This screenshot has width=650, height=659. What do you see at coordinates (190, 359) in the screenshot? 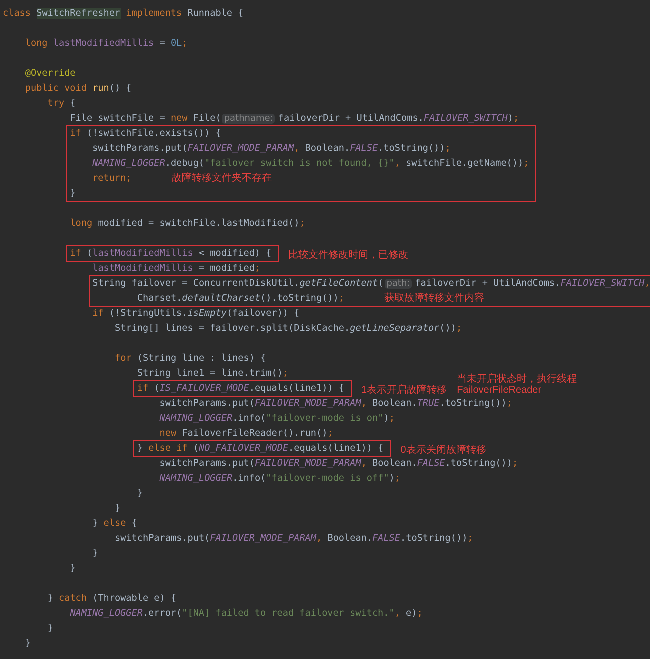
I see `code-line: for (String line : lines) {` at bounding box center [190, 359].